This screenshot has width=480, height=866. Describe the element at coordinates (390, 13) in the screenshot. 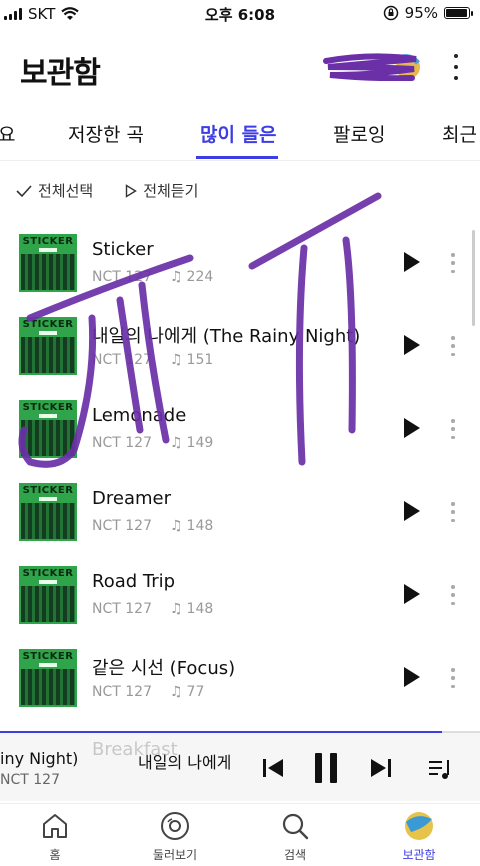

I see `rotation-lock-icon` at that location.